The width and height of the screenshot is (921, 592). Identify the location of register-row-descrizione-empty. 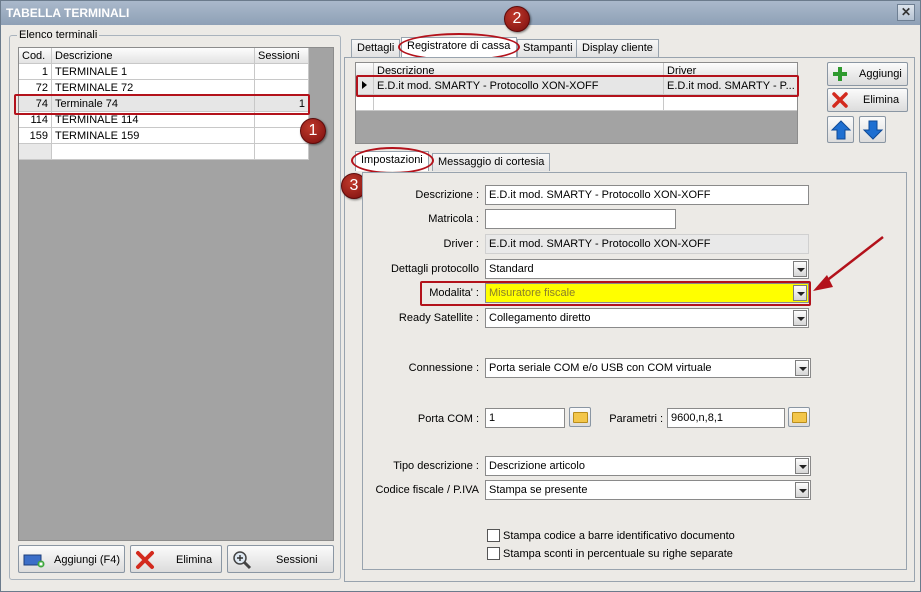
(519, 103).